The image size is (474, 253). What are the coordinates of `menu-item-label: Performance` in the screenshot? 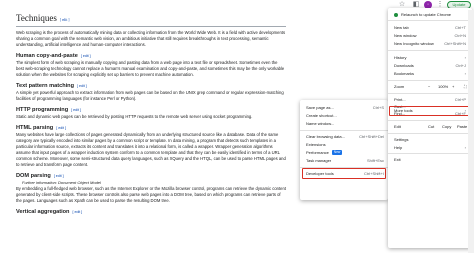 It's located at (317, 152).